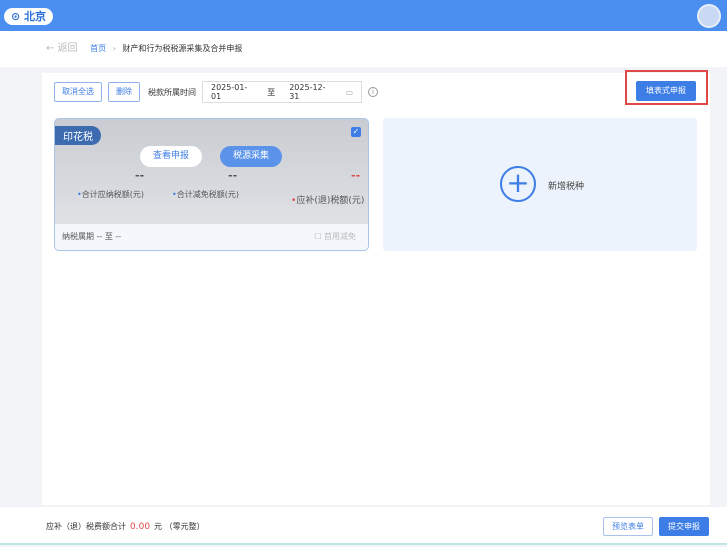 This screenshot has width=727, height=547. Describe the element at coordinates (172, 92) in the screenshot. I see `period-label: 税款所属时间` at that location.